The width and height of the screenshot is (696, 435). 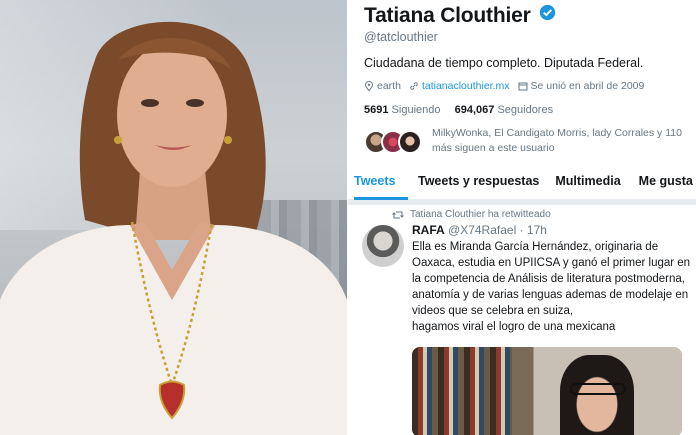 I want to click on person-in-image, so click(x=597, y=395).